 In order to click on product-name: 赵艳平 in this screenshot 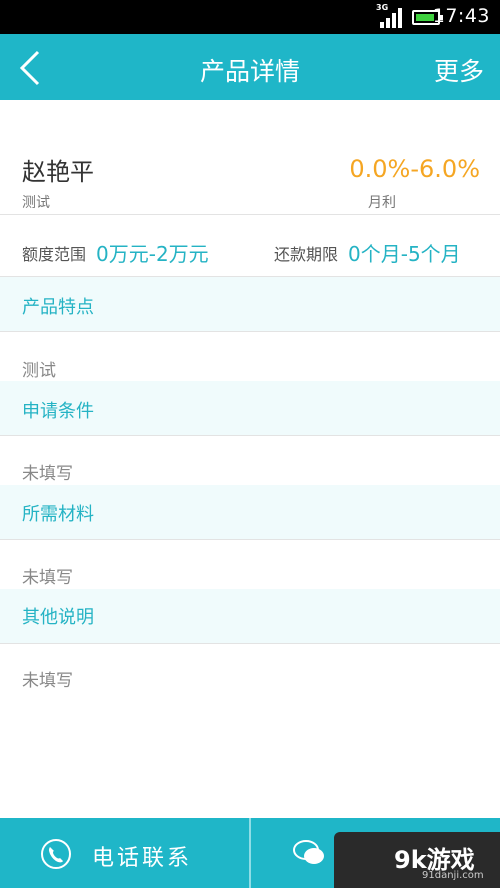, I will do `click(58, 172)`.